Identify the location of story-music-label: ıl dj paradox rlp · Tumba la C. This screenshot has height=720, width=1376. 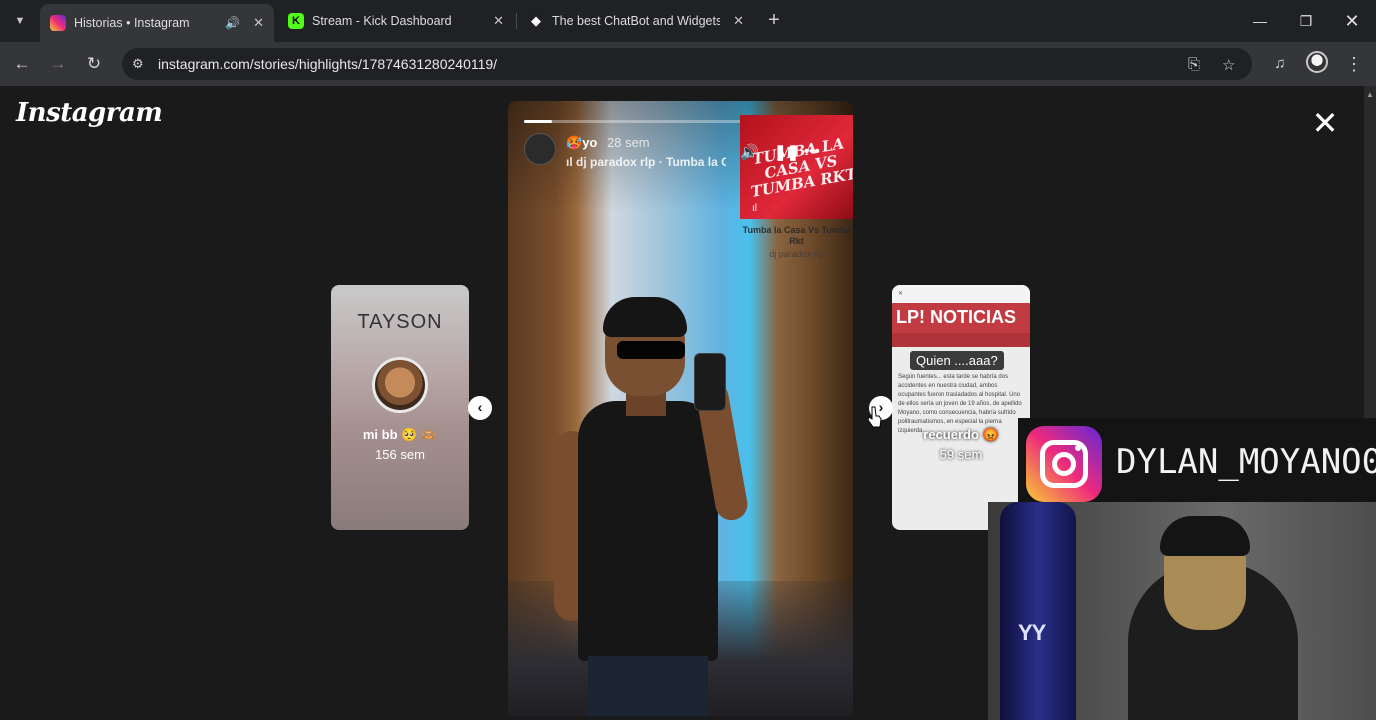
(646, 162).